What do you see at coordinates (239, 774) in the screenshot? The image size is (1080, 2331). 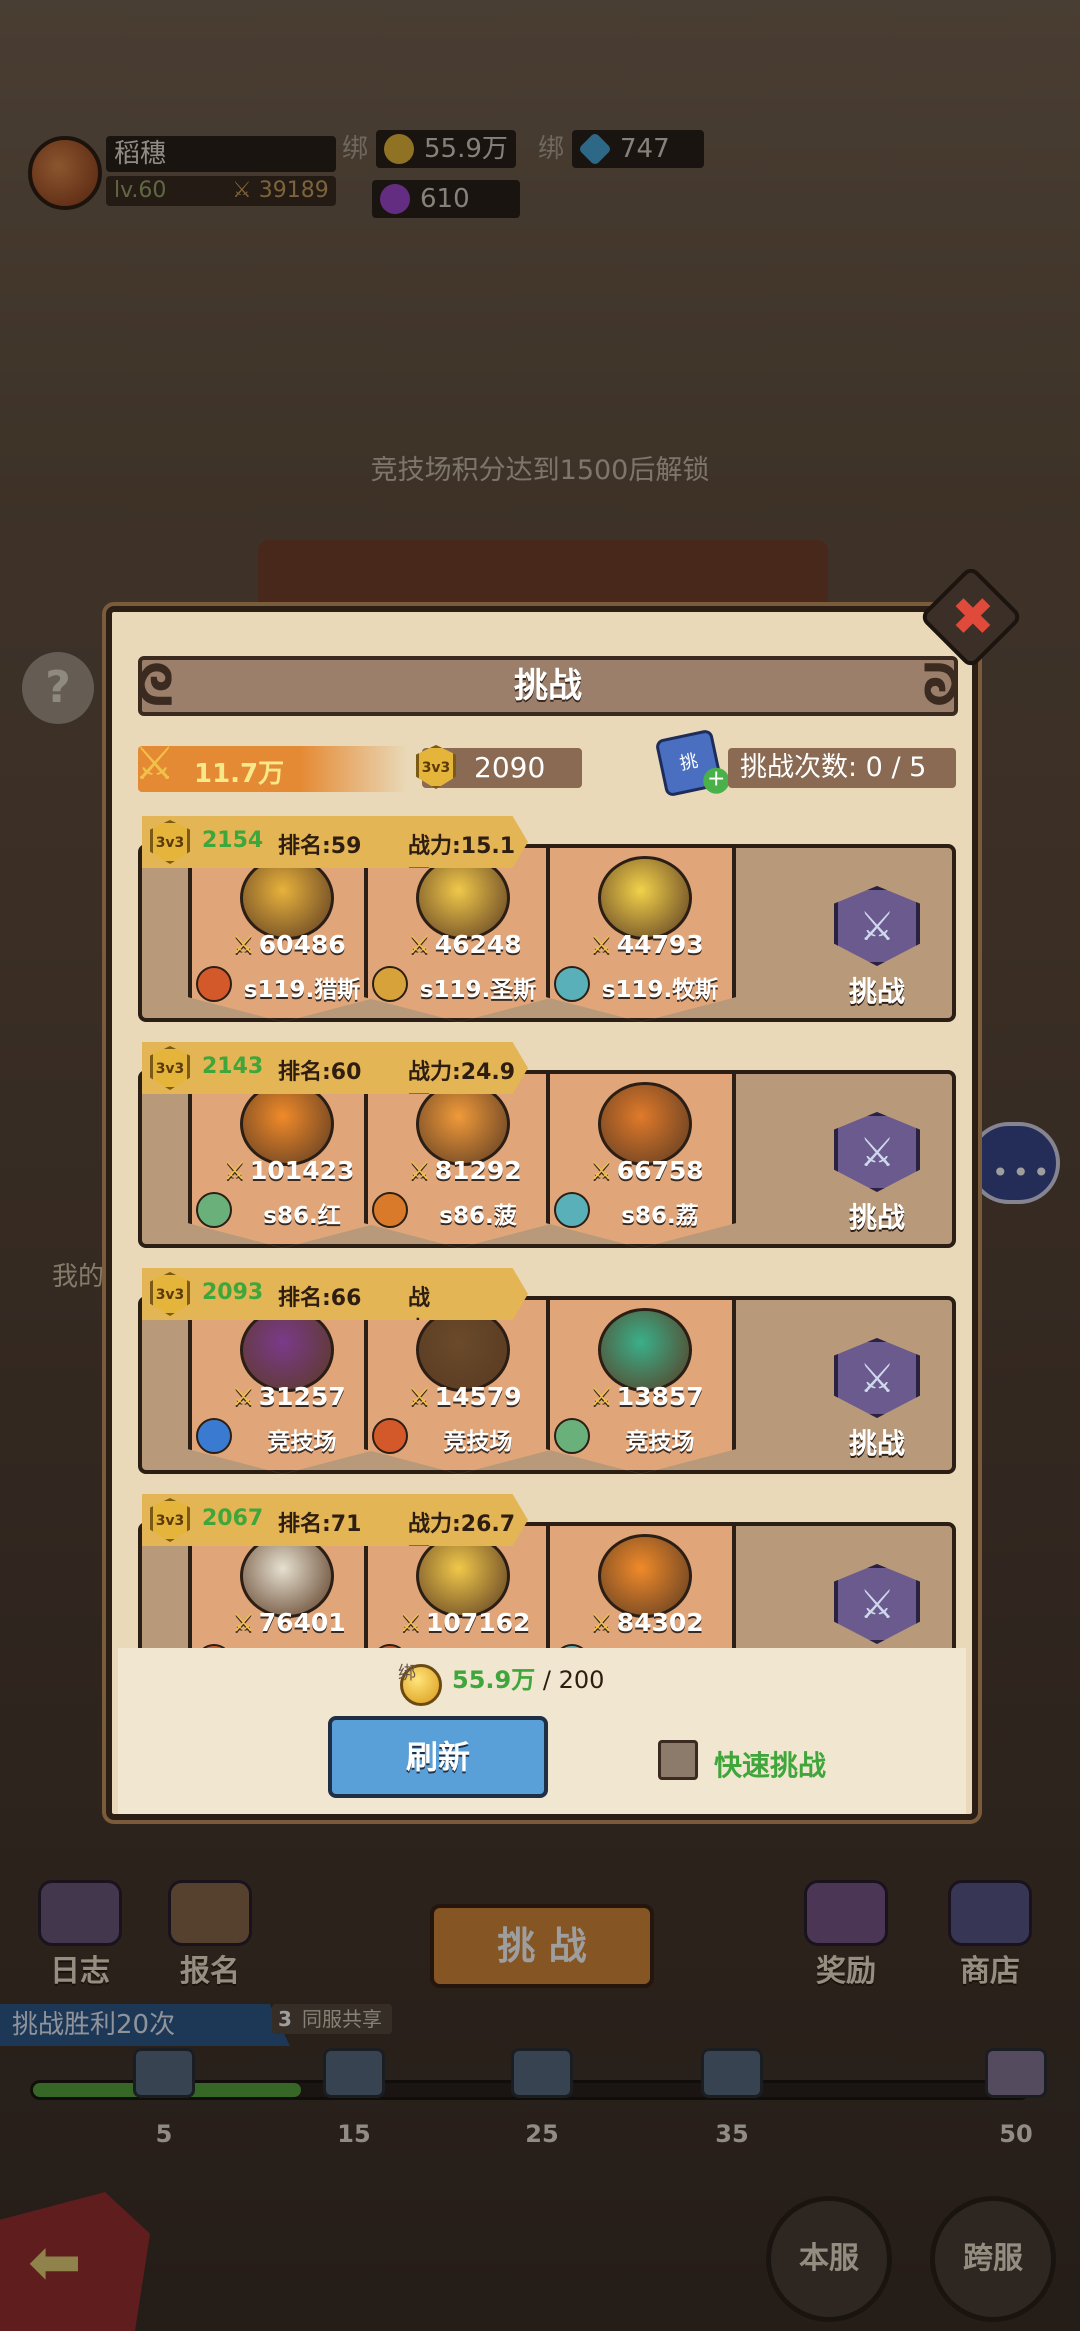 I see `my-power-value: 11.7万` at bounding box center [239, 774].